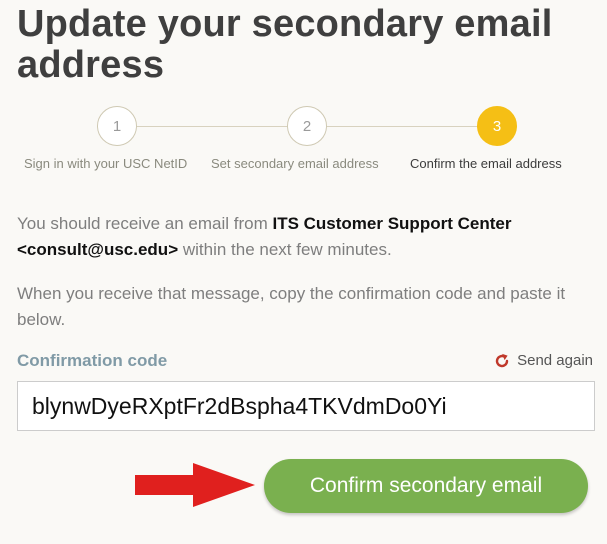 The image size is (607, 544). What do you see at coordinates (145, 223) in the screenshot?
I see `message-text: You should receive an email from` at bounding box center [145, 223].